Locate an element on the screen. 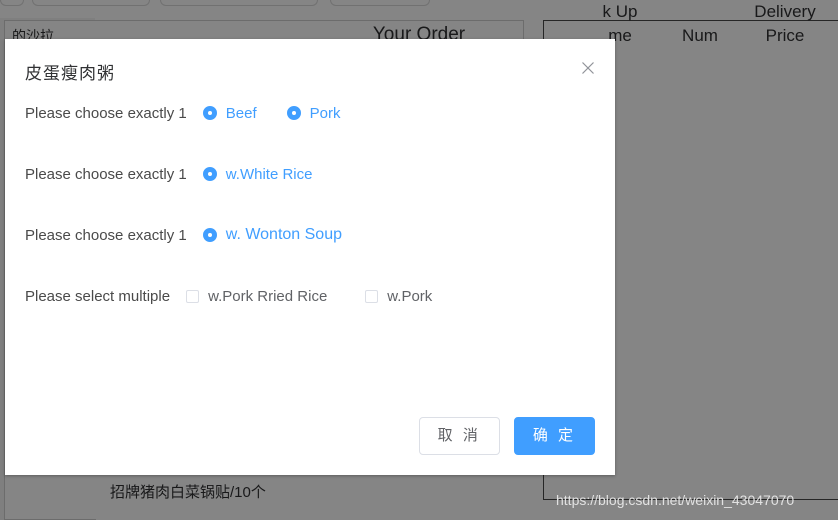 Image resolution: width=838 pixels, height=520 pixels. radio-option-beef: Beef is located at coordinates (229, 113).